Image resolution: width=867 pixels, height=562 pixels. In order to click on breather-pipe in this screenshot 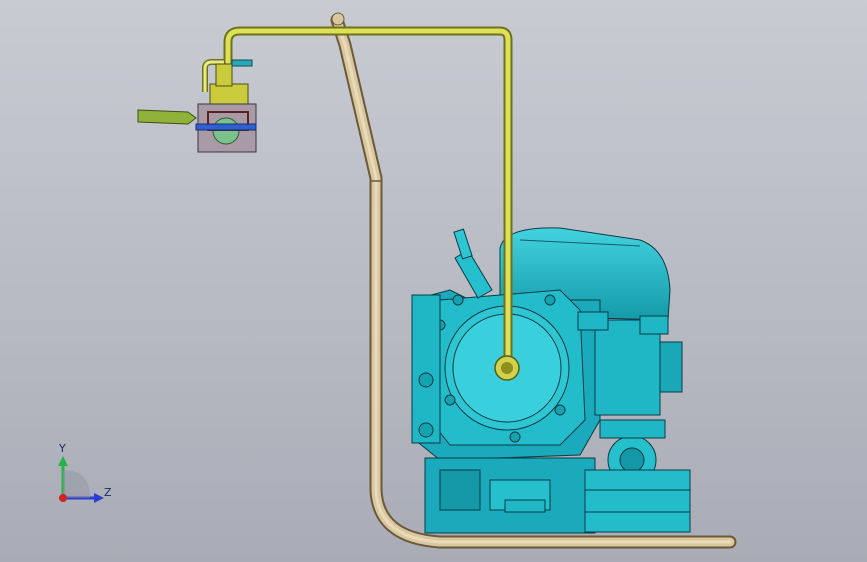, I will do `click(473, 274)`.